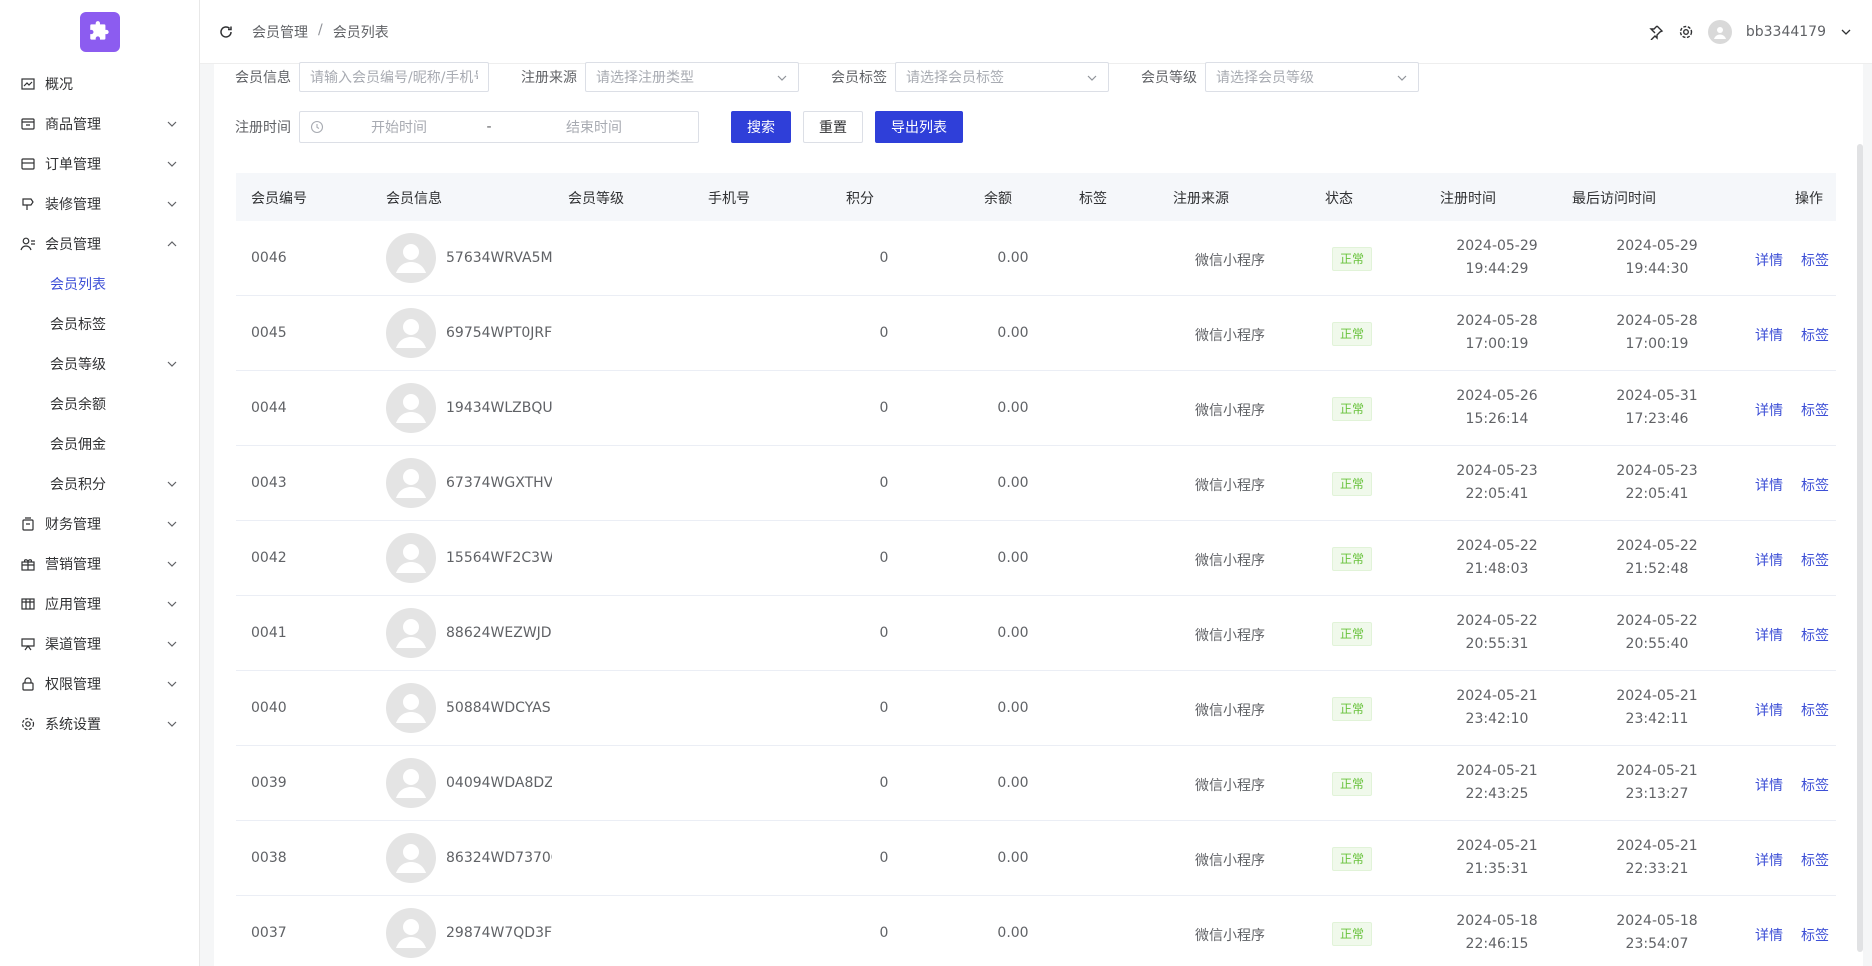  I want to click on sidebar-item-label: 概况, so click(59, 85).